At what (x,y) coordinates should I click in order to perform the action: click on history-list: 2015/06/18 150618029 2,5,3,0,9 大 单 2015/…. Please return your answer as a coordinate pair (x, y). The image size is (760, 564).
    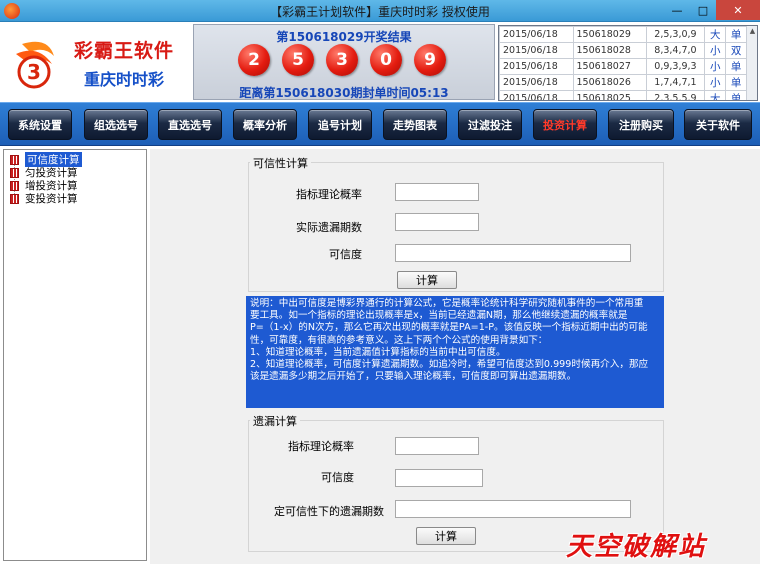
    Looking at the image, I should click on (628, 63).